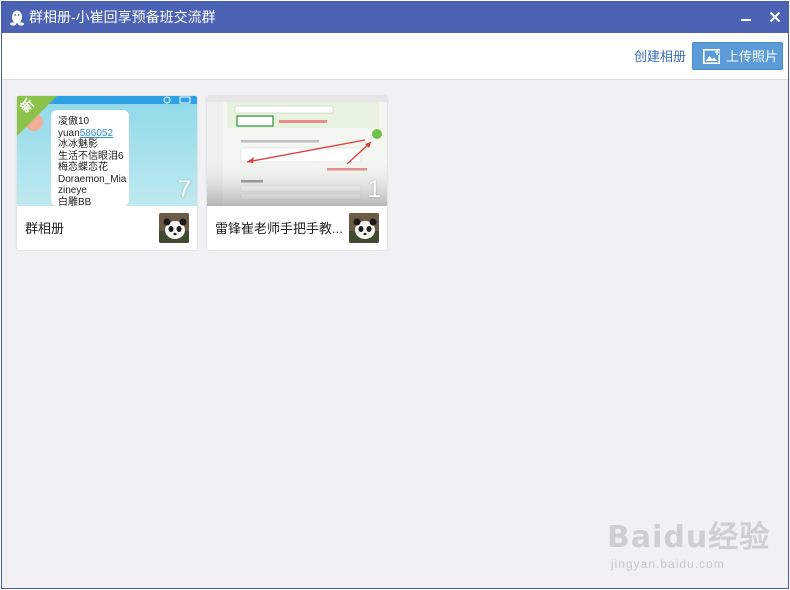 Image resolution: width=790 pixels, height=590 pixels. Describe the element at coordinates (45, 228) in the screenshot. I see `album-name: 群相册` at that location.